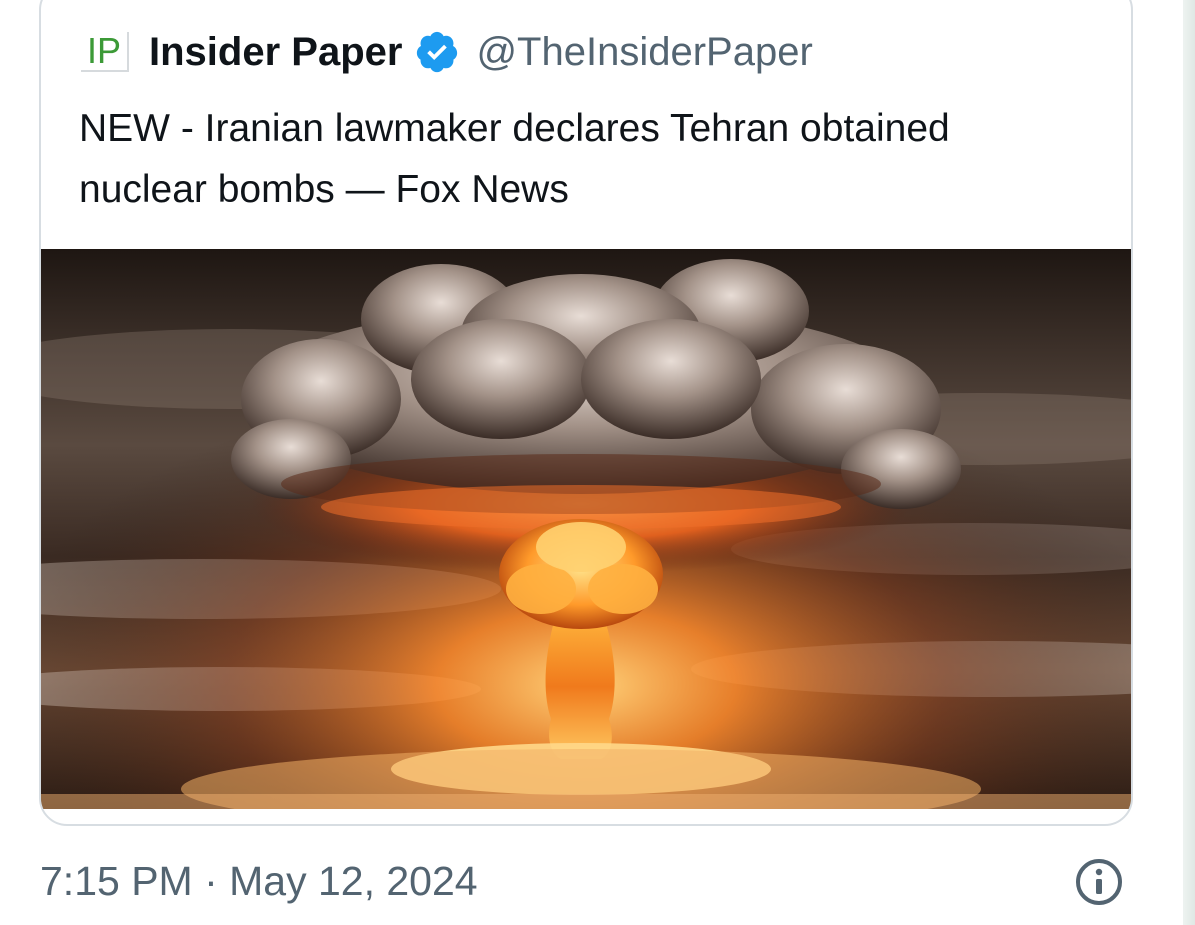  Describe the element at coordinates (275, 52) in the screenshot. I see `author-name: Insider Paper` at that location.